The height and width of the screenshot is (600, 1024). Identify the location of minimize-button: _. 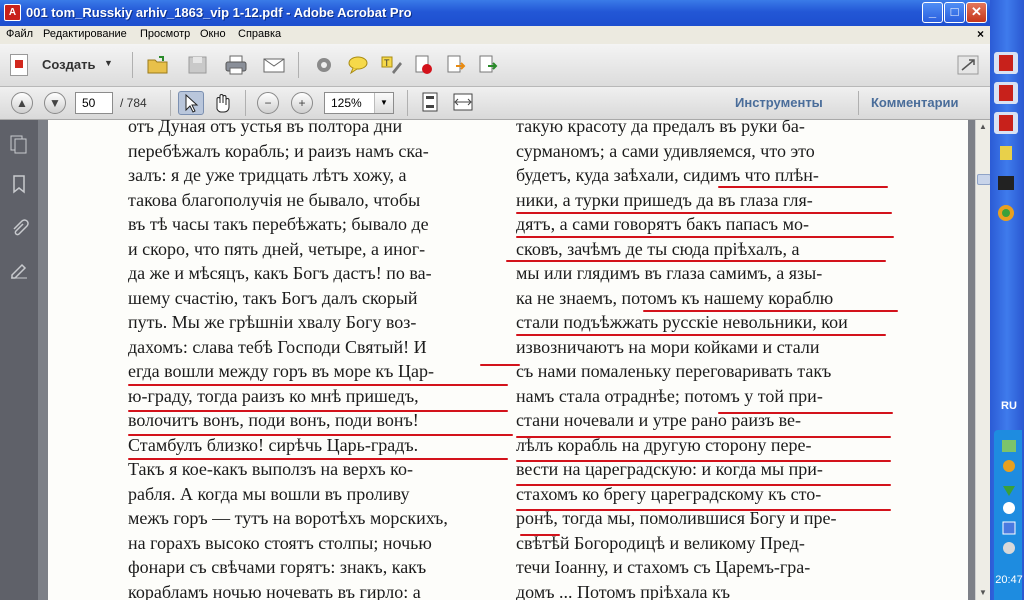
(932, 12).